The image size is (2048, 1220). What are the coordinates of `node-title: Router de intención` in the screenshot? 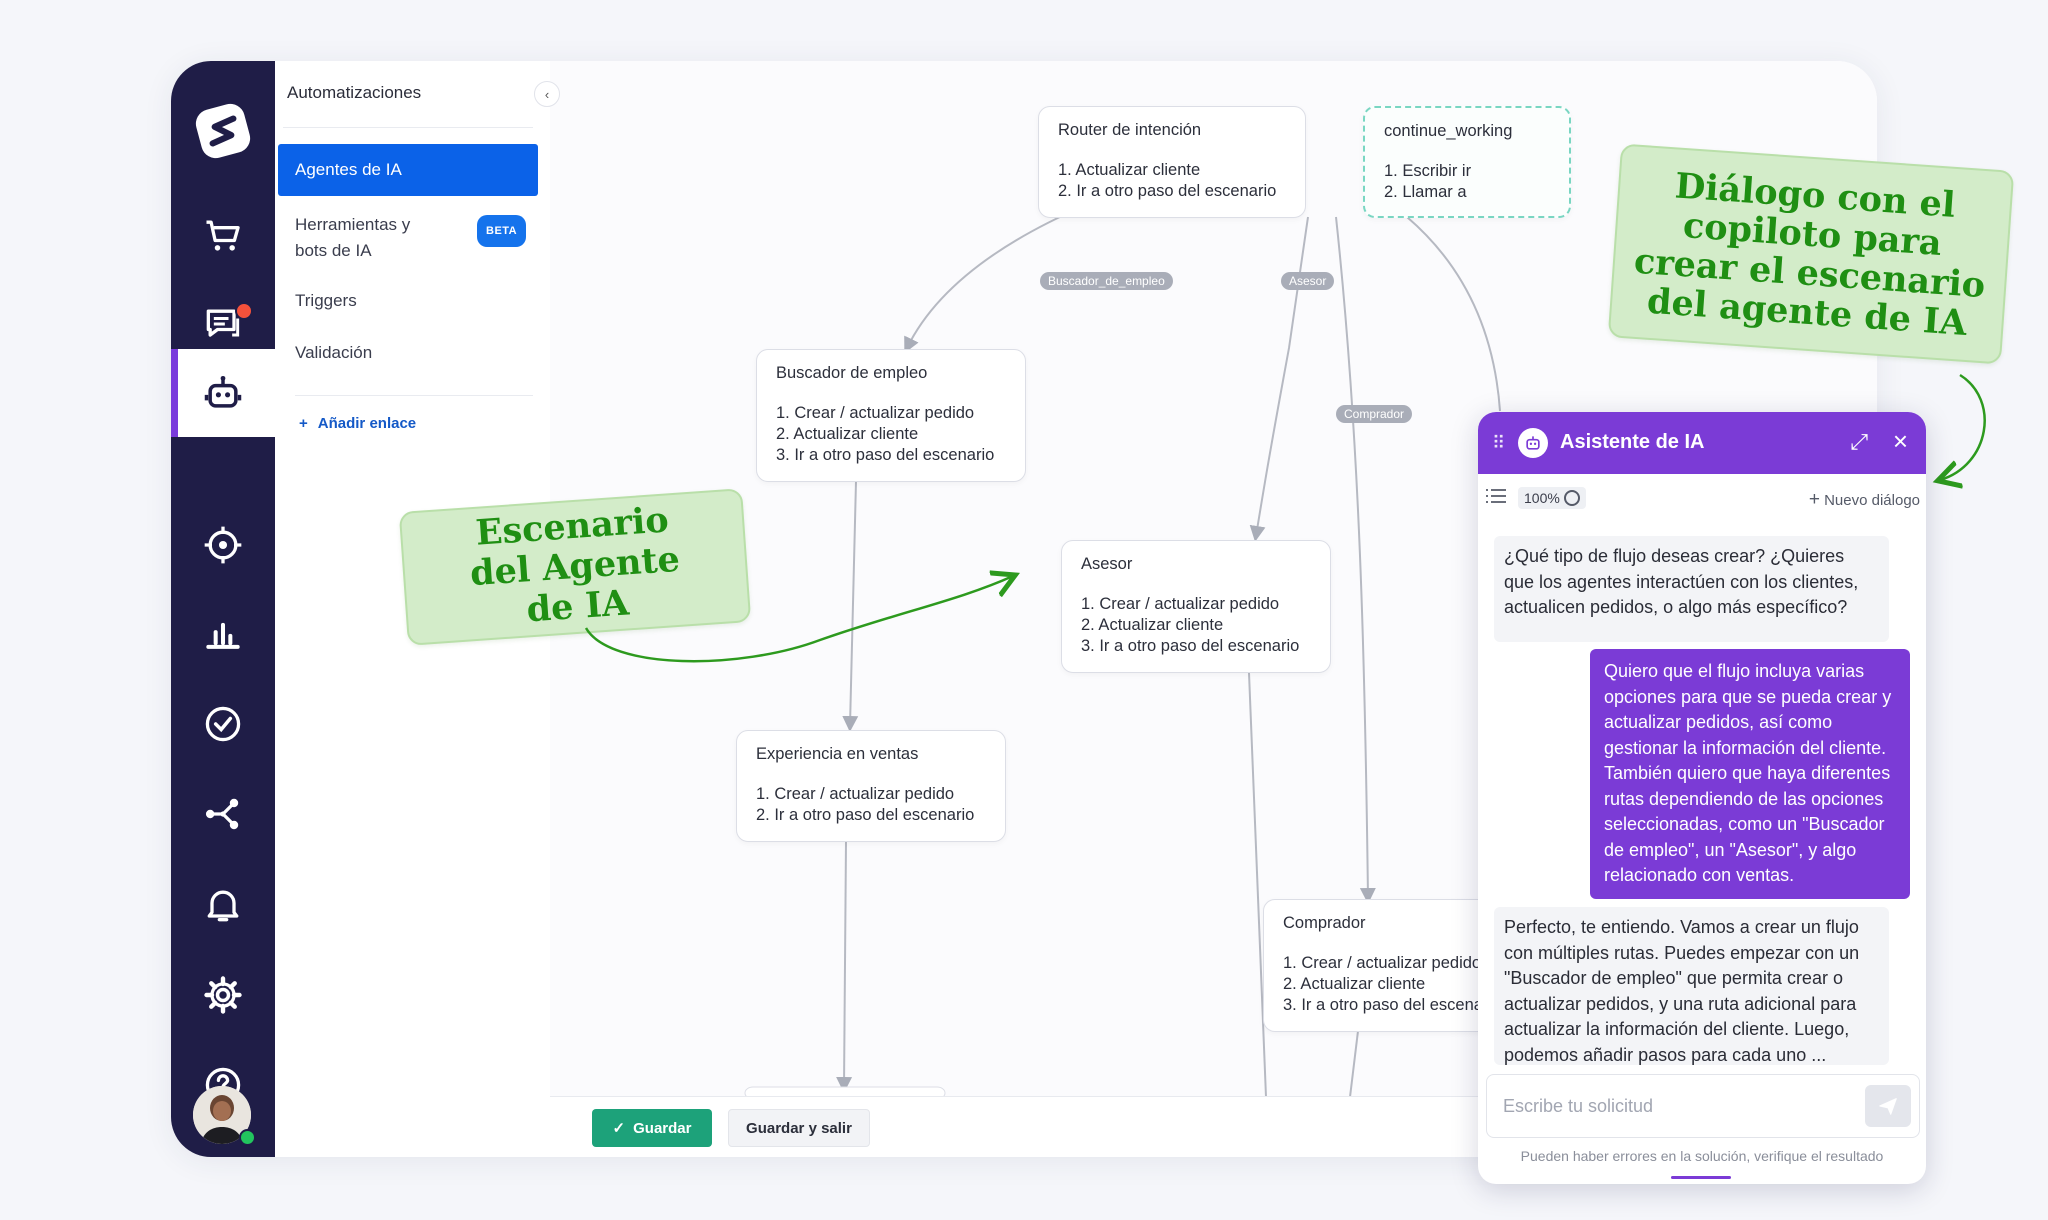 It's located at (1130, 130).